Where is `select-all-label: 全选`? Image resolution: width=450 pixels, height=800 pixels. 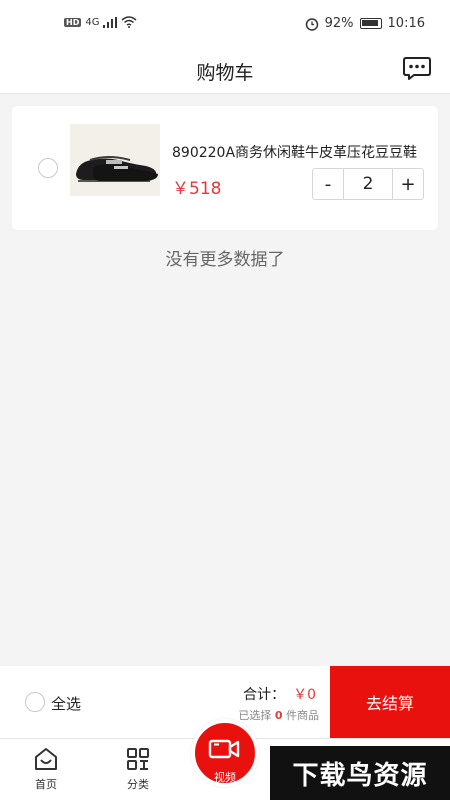 select-all-label: 全选 is located at coordinates (66, 703).